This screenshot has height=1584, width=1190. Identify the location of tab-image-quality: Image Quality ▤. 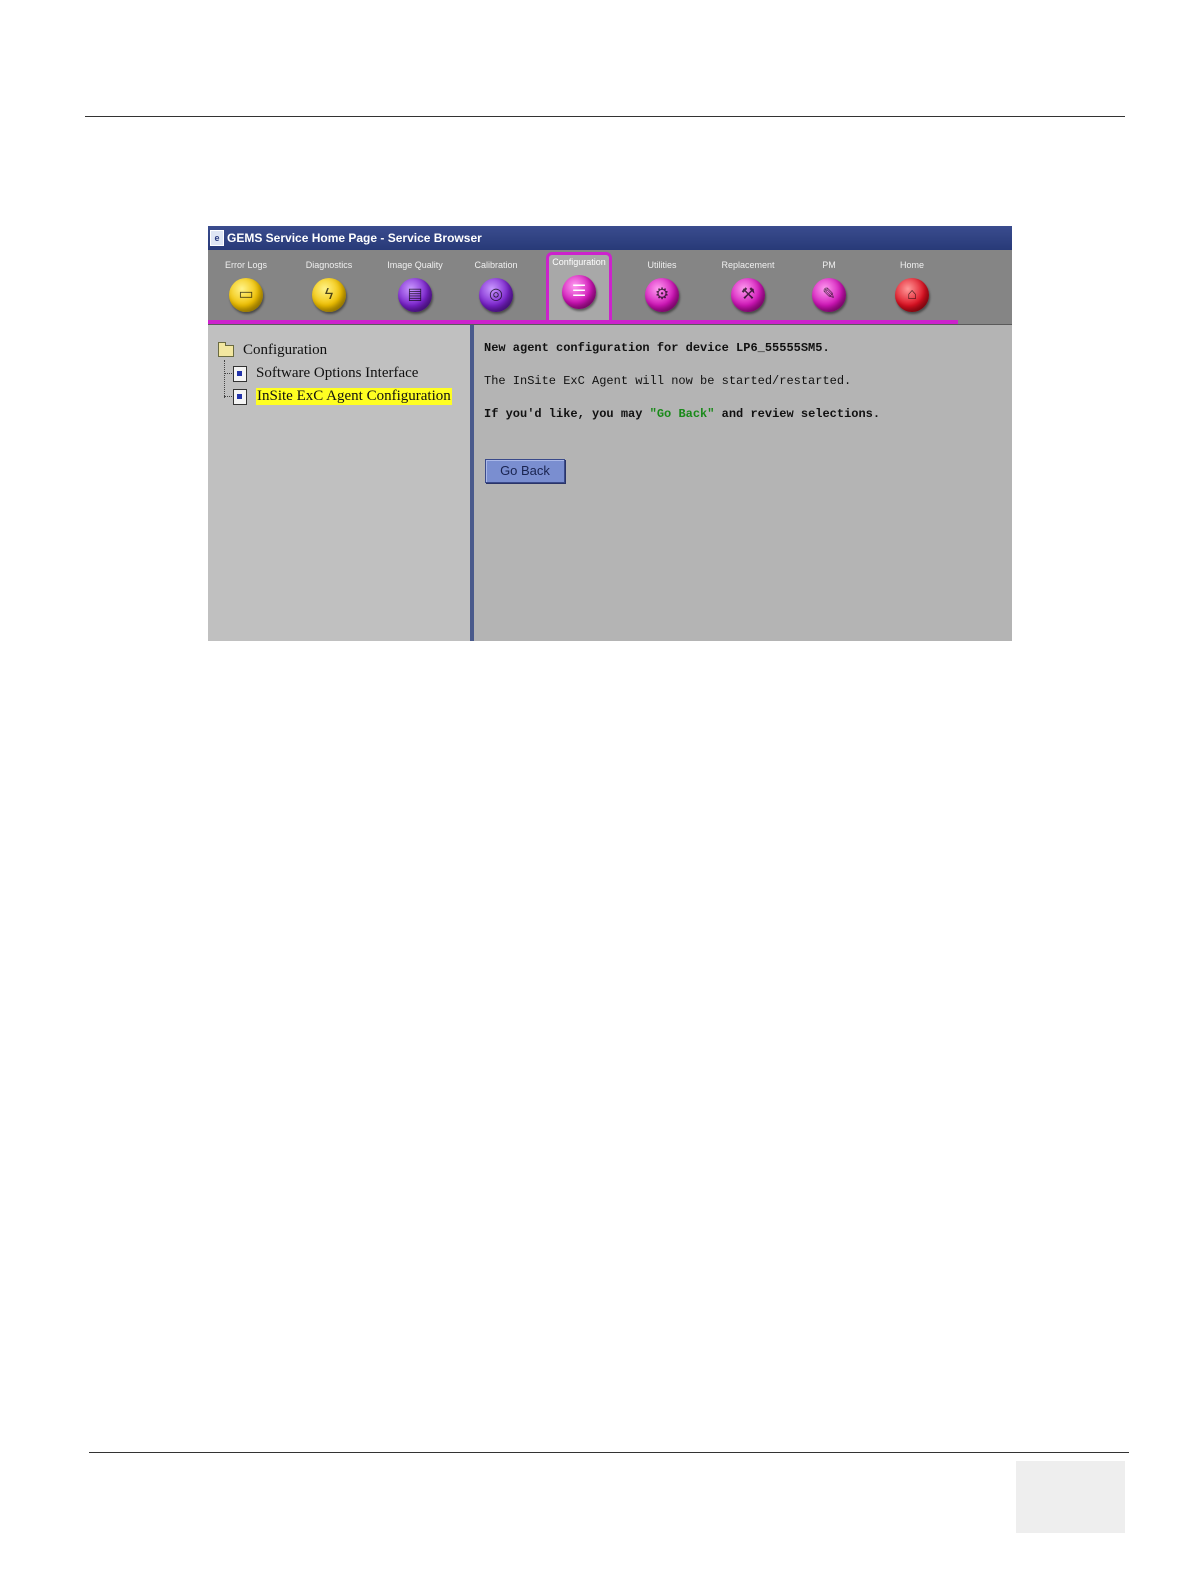
(415, 286).